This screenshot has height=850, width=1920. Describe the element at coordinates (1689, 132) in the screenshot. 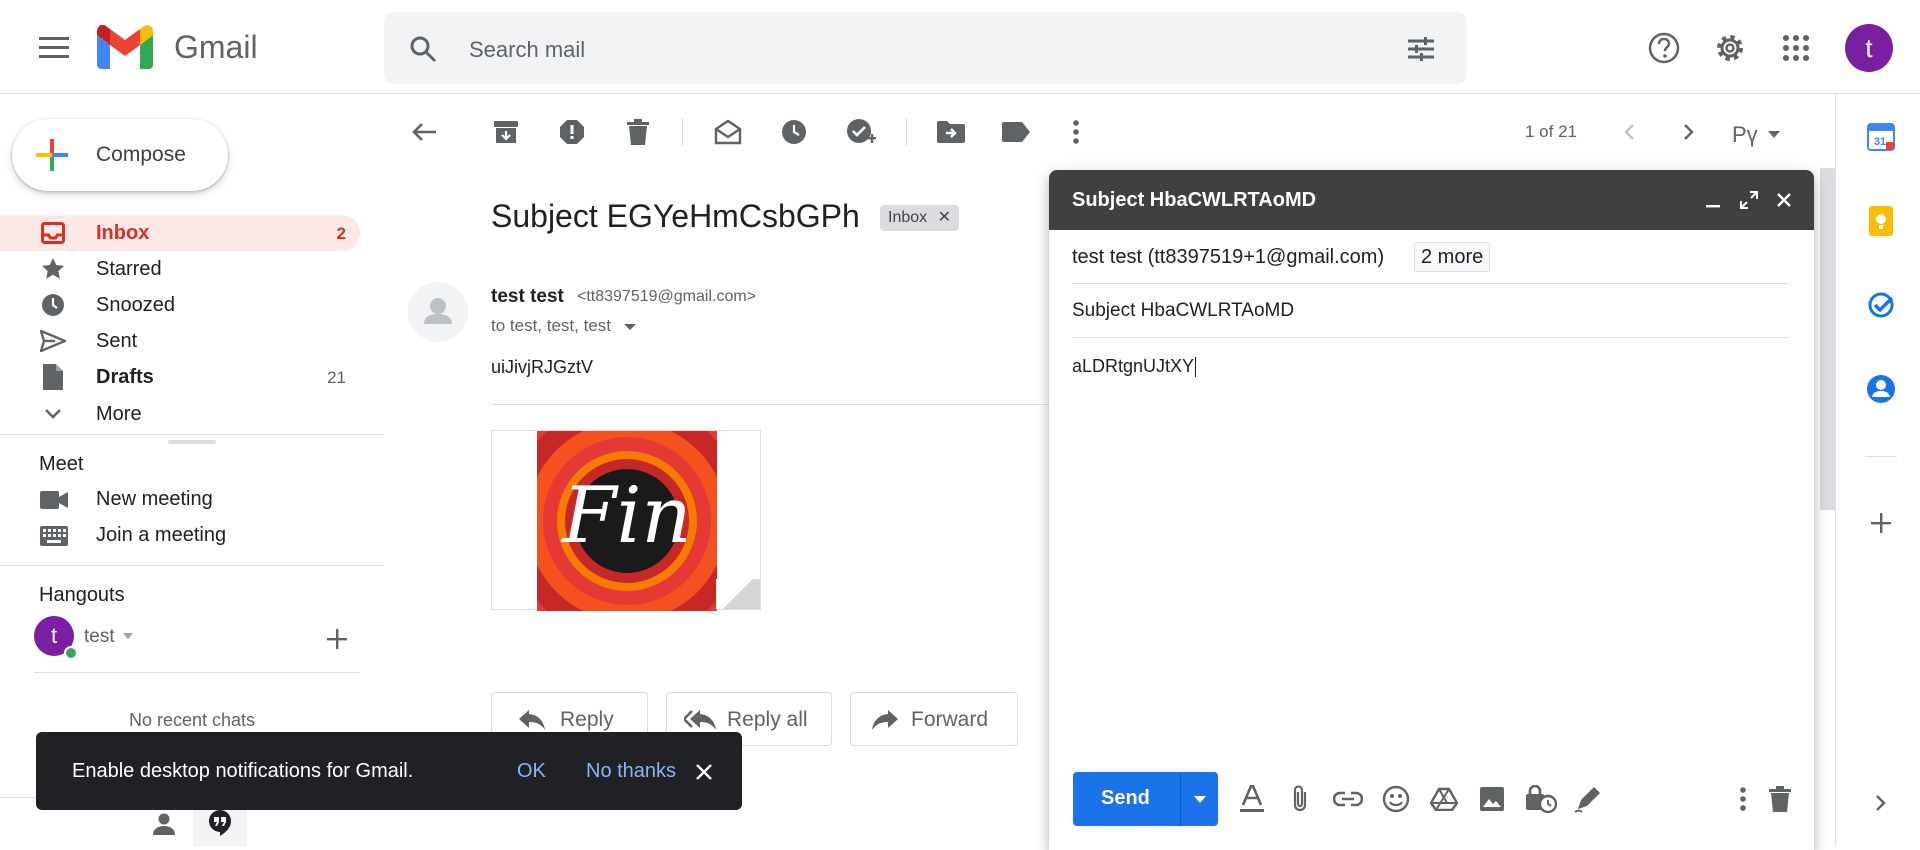

I see `chevron-right-icon` at that location.